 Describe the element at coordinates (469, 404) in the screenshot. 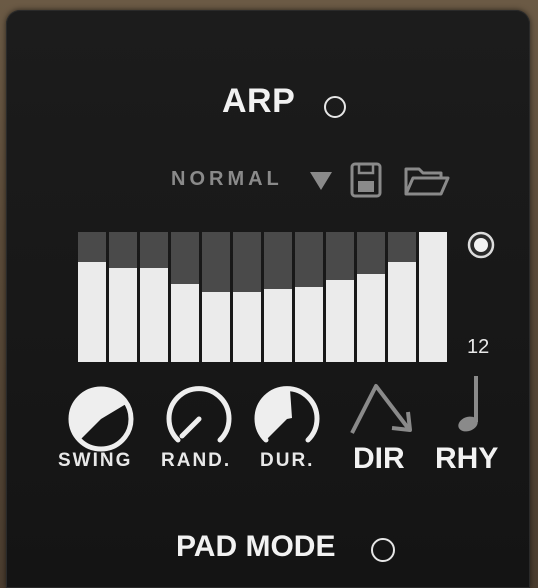

I see `quarter-note-icon` at that location.